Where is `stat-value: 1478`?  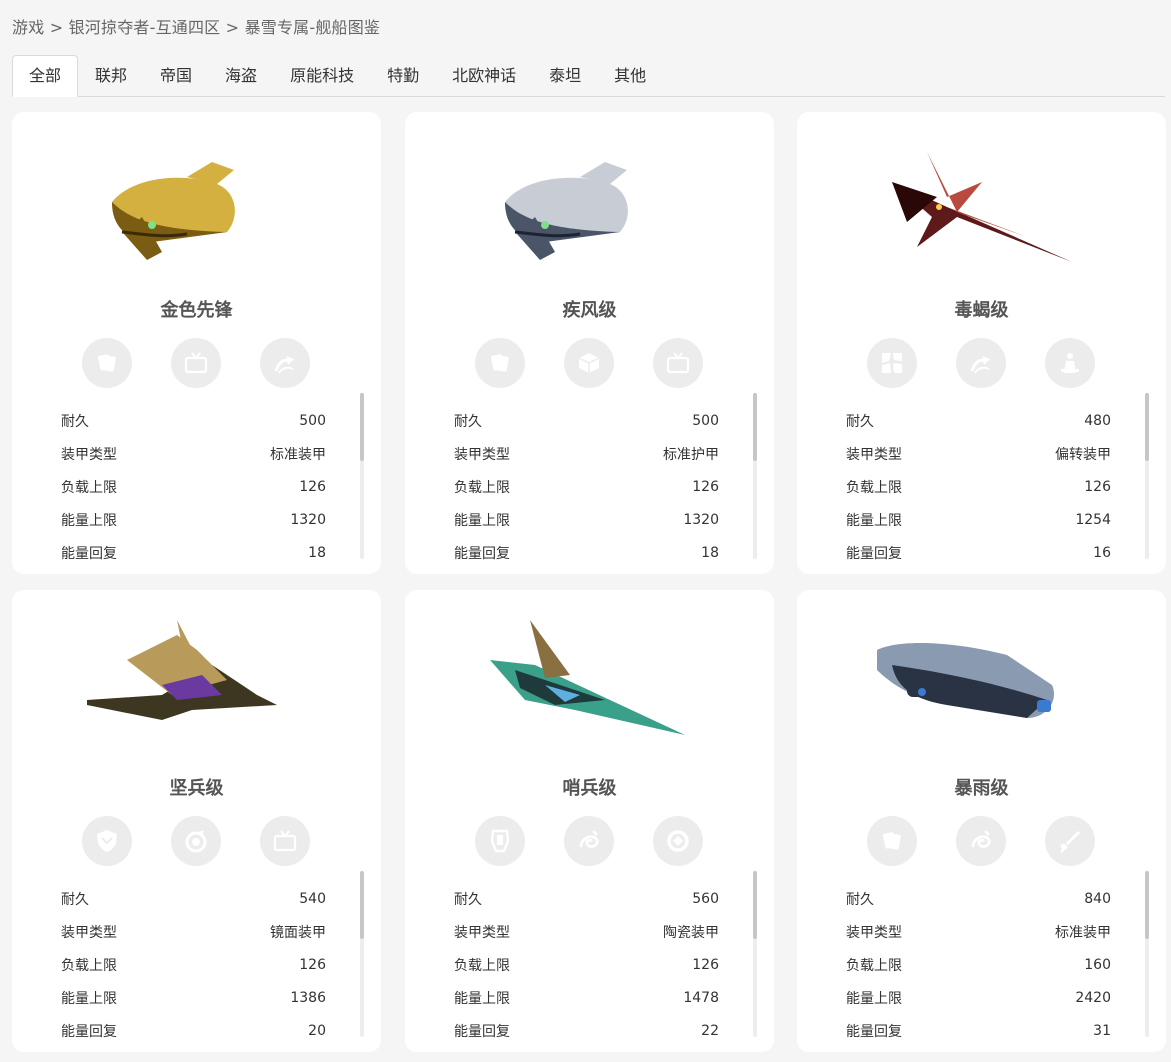
stat-value: 1478 is located at coordinates (701, 997).